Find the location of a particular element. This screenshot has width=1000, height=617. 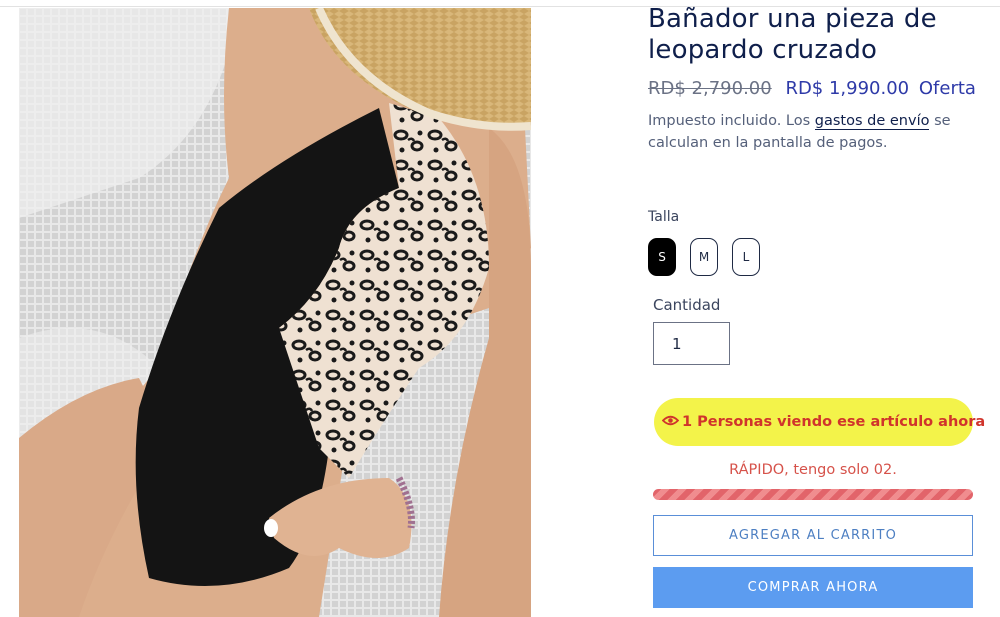

buy-now-button: COMPRAR AHORA is located at coordinates (813, 587).